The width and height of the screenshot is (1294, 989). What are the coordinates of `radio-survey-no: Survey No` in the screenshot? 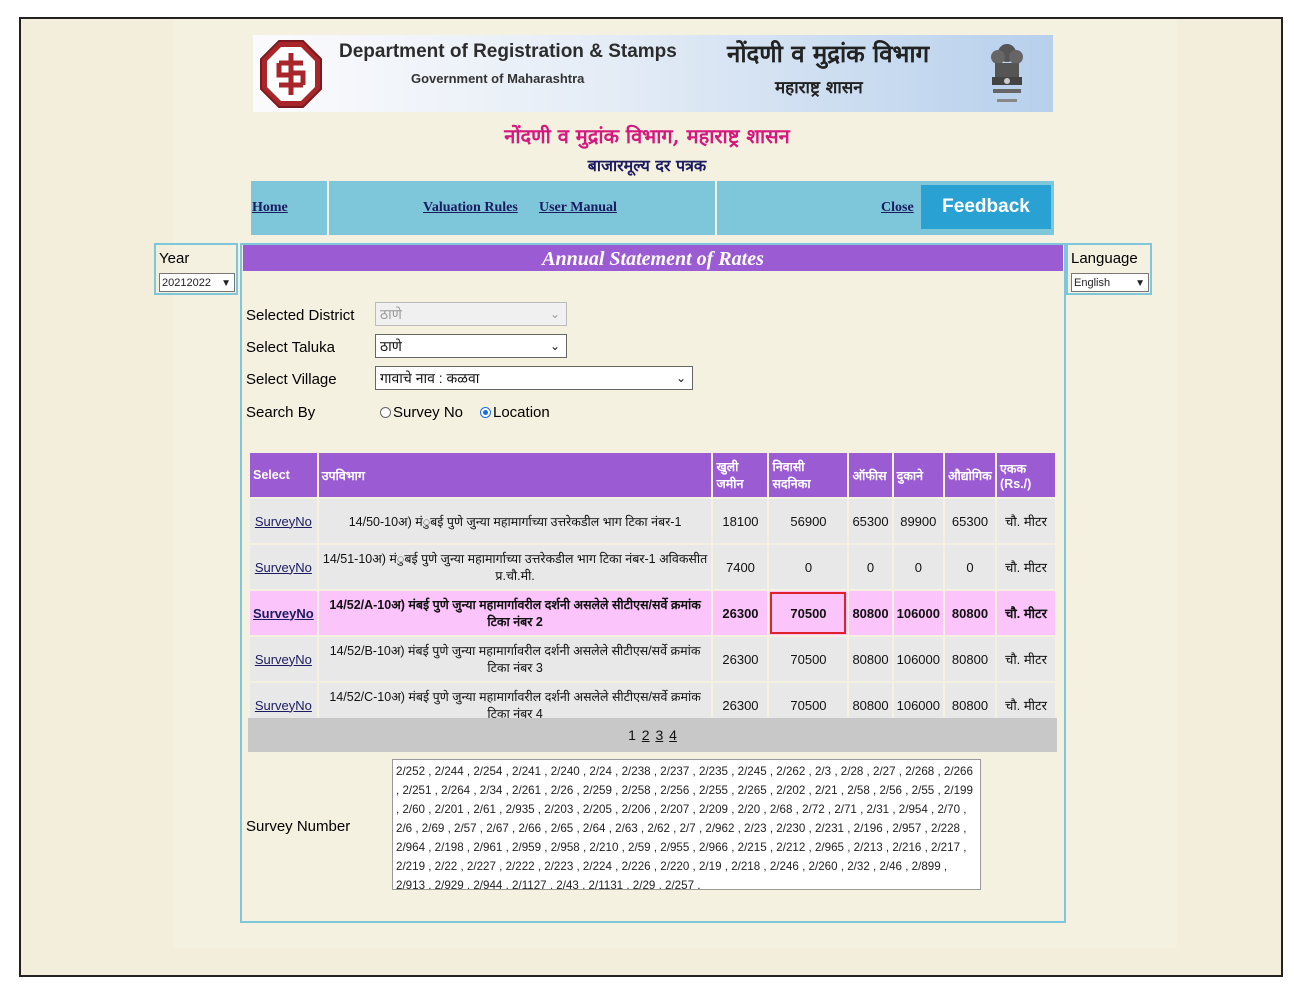 It's located at (421, 412).